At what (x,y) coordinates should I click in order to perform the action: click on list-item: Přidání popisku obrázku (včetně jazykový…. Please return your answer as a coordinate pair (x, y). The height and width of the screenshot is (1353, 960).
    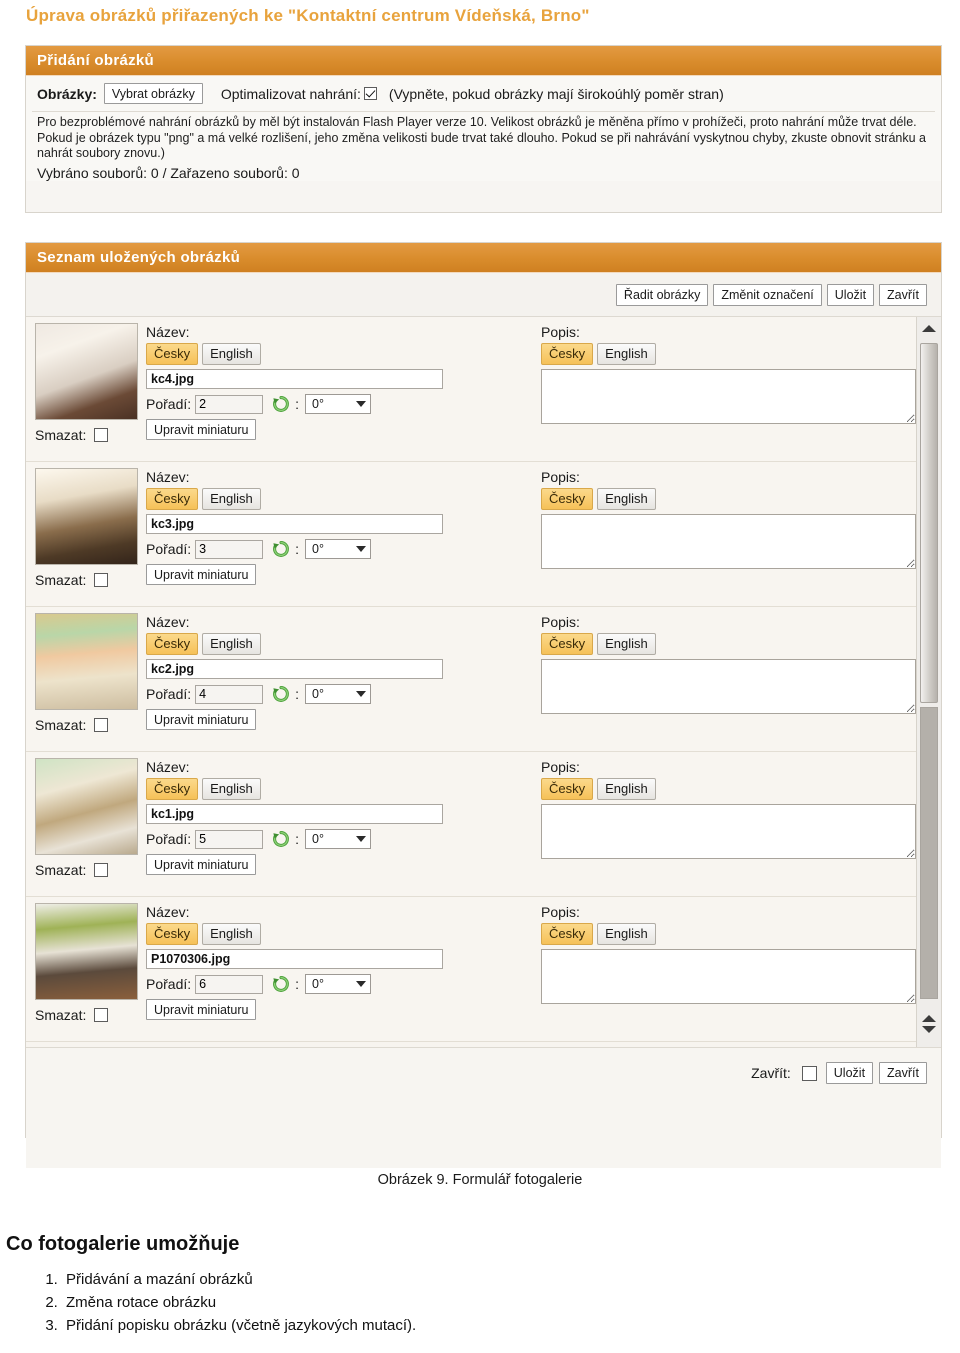
    Looking at the image, I should click on (239, 1325).